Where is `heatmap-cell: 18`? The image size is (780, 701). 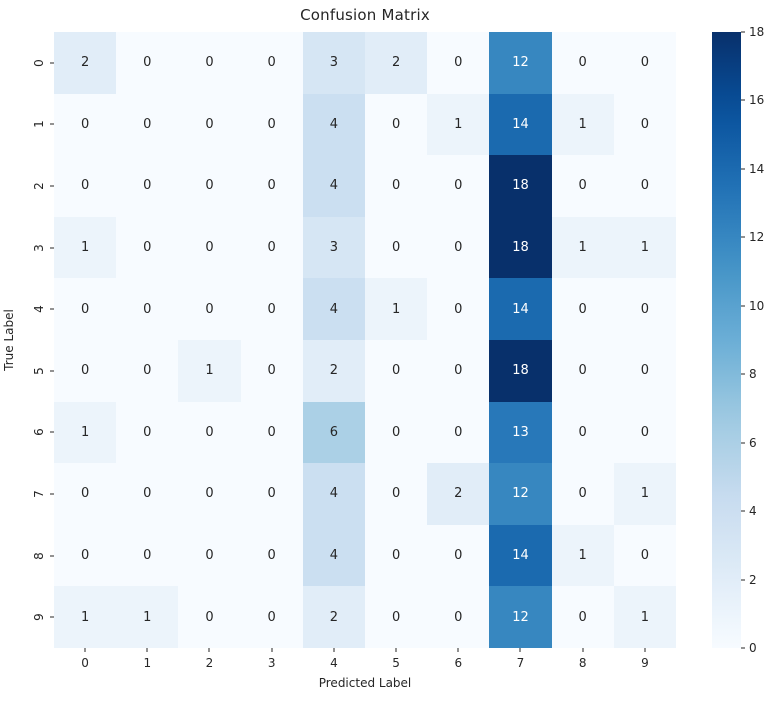
heatmap-cell: 18 is located at coordinates (520, 370).